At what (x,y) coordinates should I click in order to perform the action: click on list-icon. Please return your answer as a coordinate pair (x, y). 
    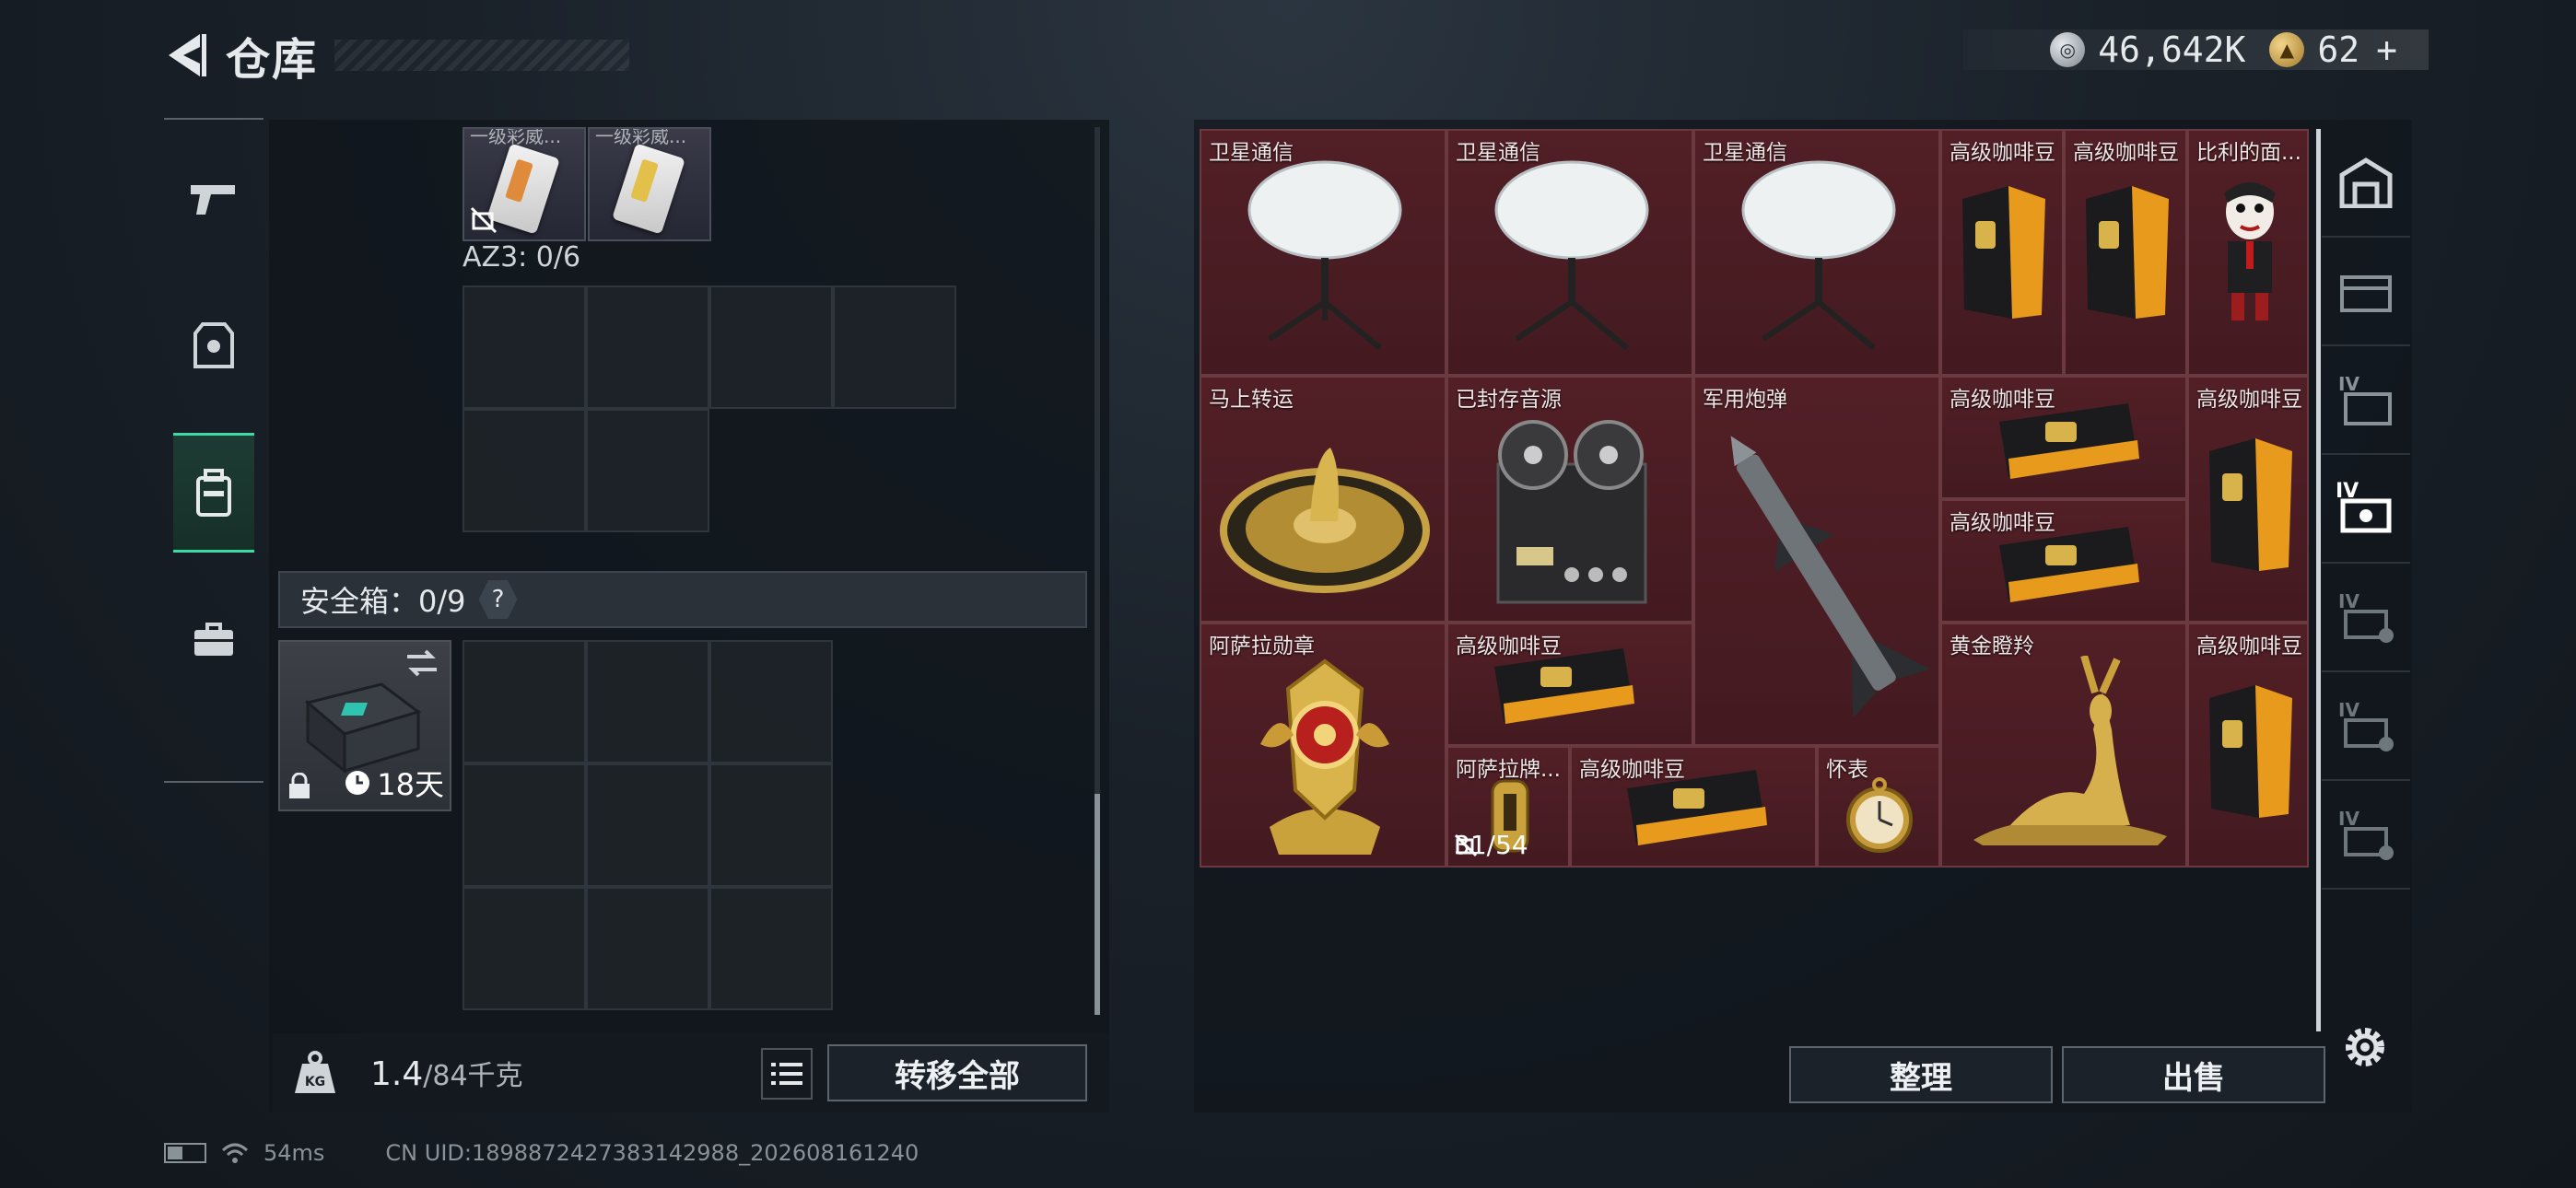
    Looking at the image, I should click on (786, 1074).